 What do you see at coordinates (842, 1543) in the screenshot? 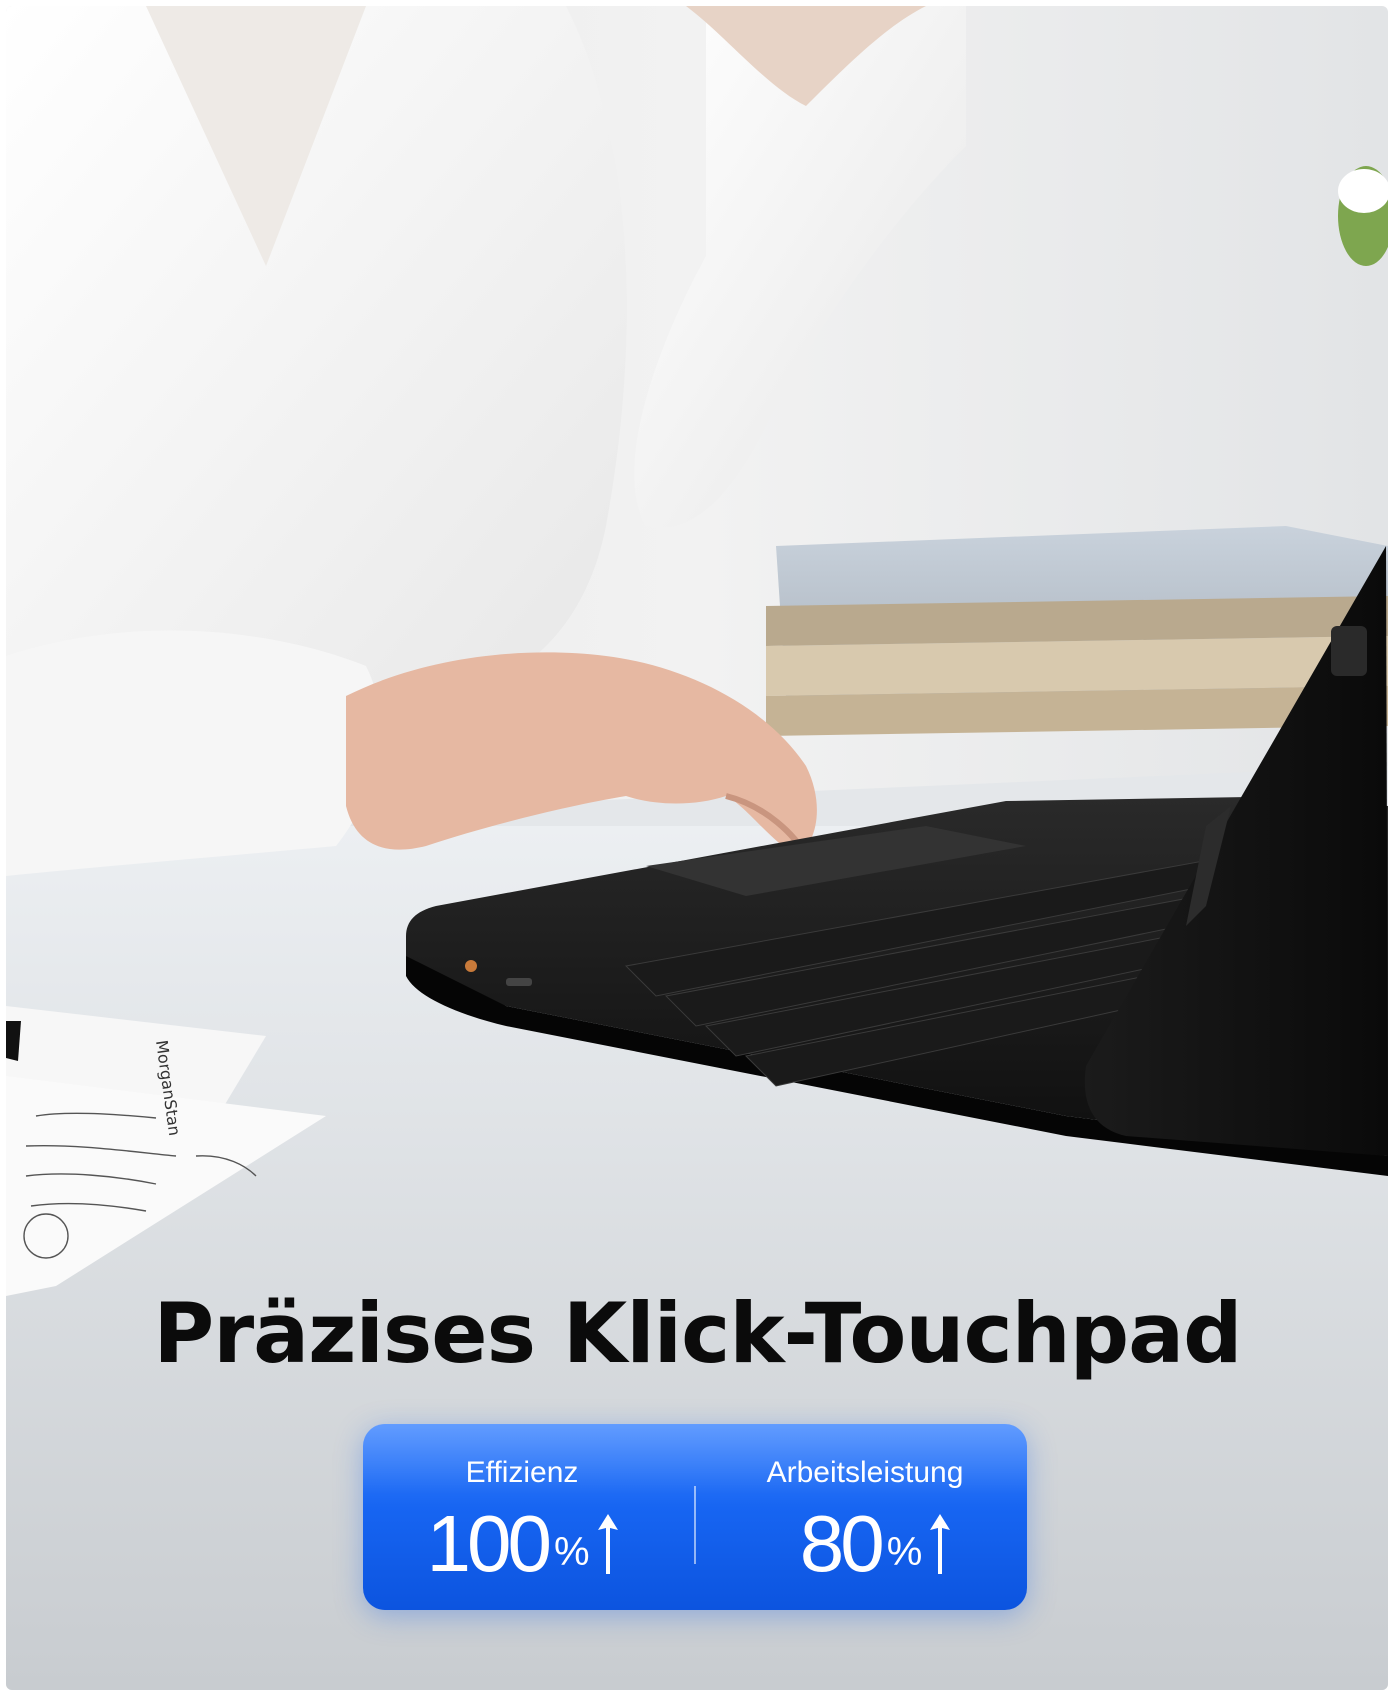
I see `stat-work-performance-value: 80` at bounding box center [842, 1543].